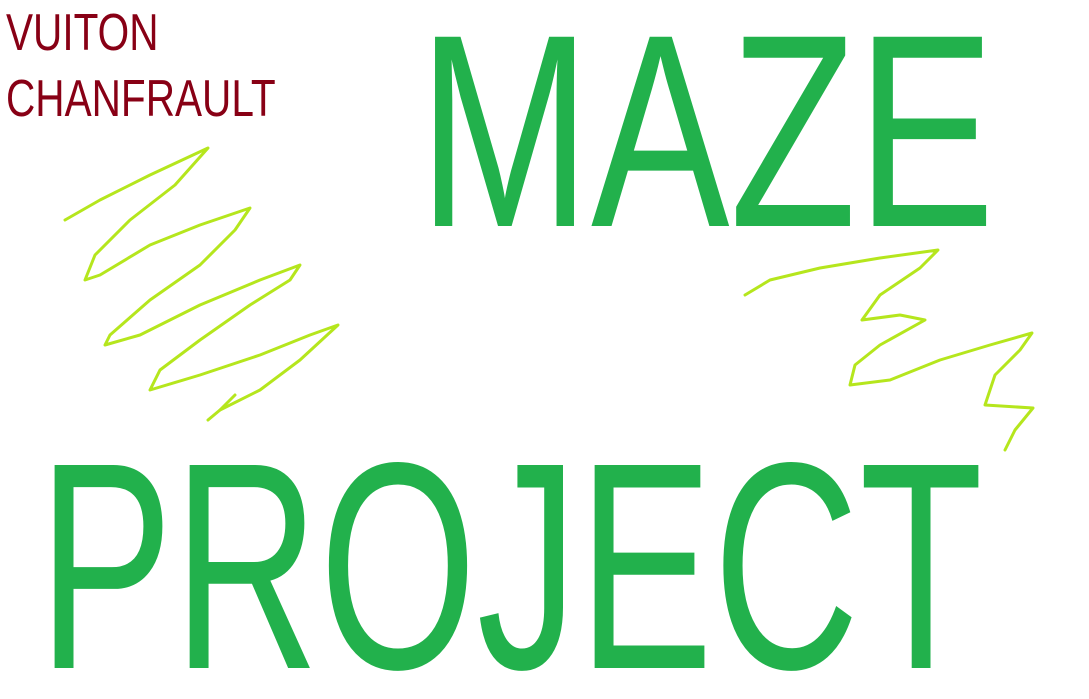 Image resolution: width=1089 pixels, height=699 pixels. Describe the element at coordinates (141, 66) in the screenshot. I see `author-signature: VUITON CHANFRAULT` at that location.